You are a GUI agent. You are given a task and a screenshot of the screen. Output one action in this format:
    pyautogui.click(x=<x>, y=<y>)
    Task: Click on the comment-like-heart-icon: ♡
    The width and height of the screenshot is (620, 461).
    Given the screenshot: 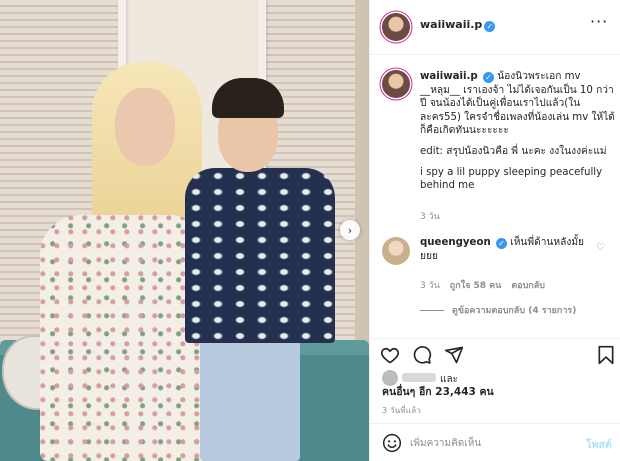 What is the action you would take?
    pyautogui.click(x=600, y=247)
    